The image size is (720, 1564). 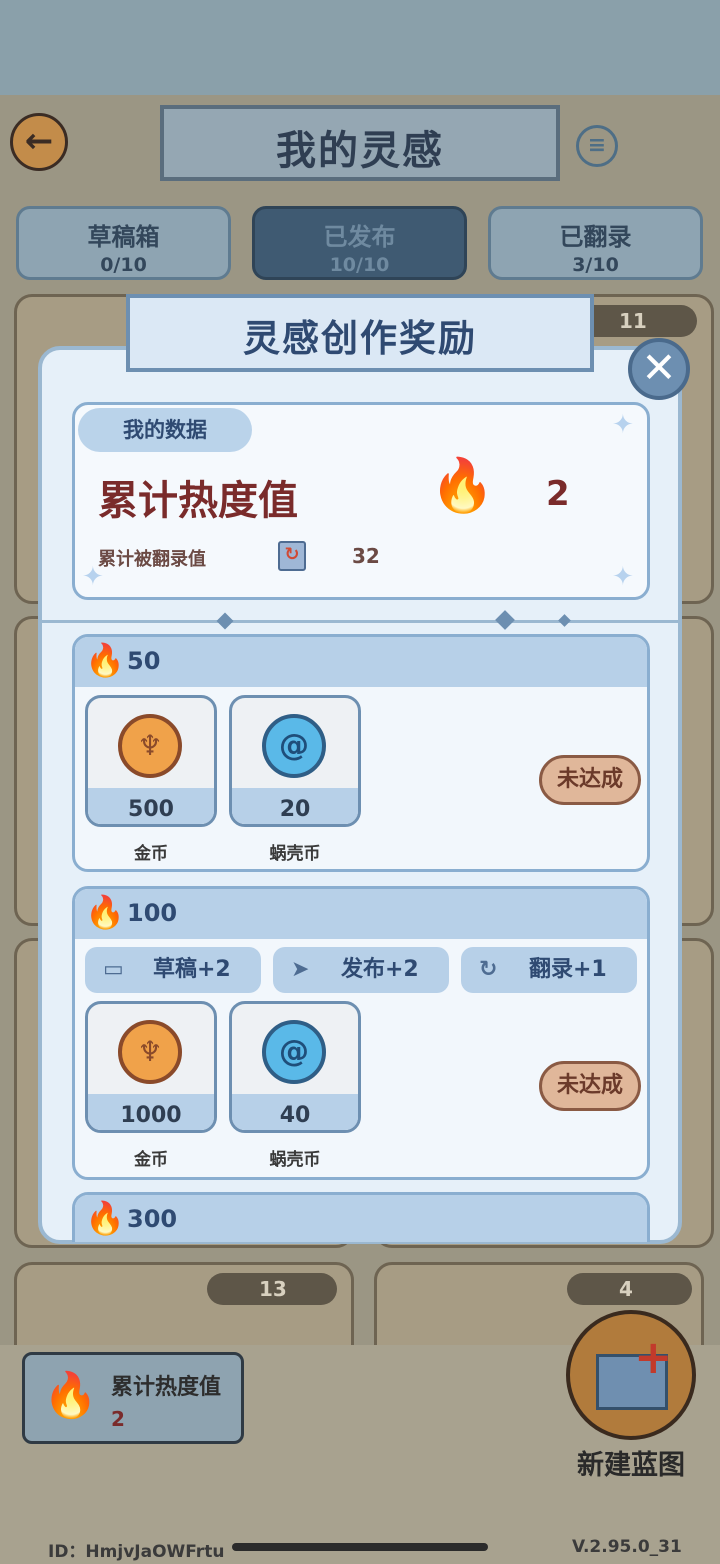 I want to click on heat-stat-panel: 🔥 累计热度值 2, so click(x=133, y=1398).